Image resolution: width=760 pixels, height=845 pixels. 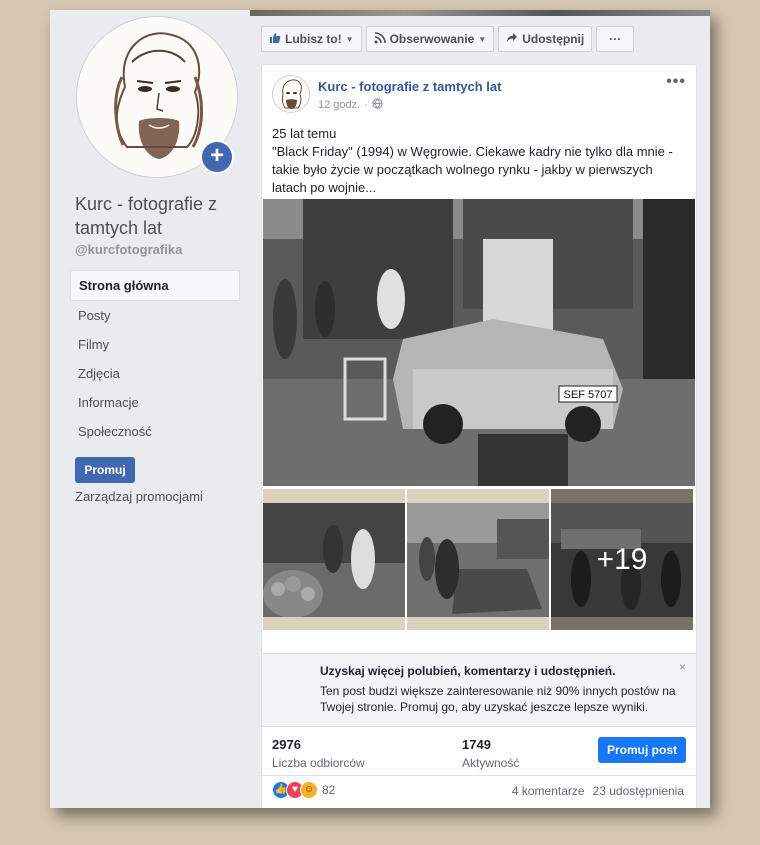 What do you see at coordinates (275, 39) in the screenshot?
I see `thumbs-up-icon` at bounding box center [275, 39].